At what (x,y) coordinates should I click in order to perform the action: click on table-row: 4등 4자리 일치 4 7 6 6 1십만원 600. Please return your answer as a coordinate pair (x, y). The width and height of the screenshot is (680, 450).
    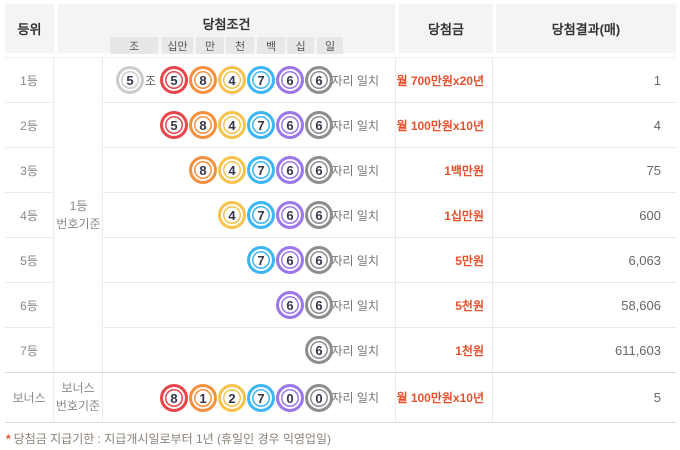
    Looking at the image, I should click on (340, 215).